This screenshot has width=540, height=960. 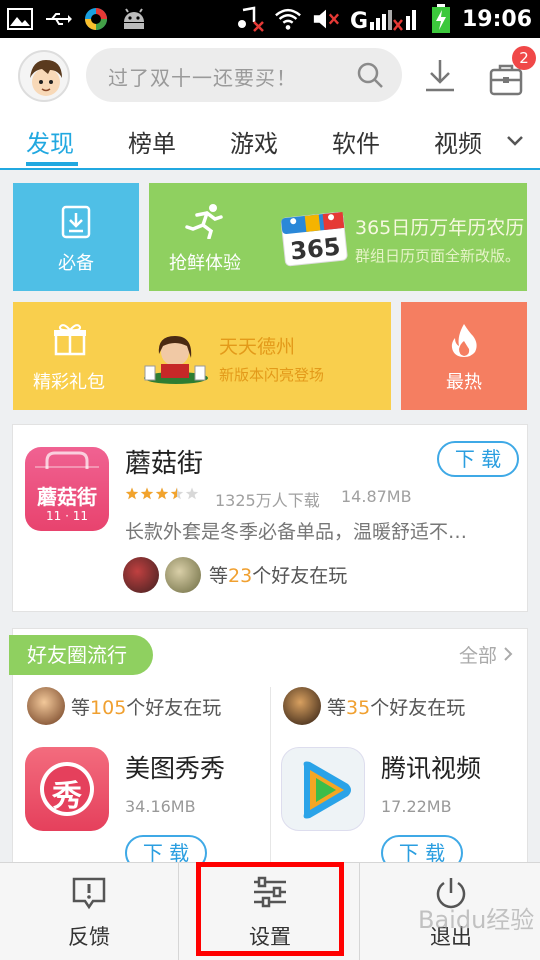 I want to click on meitu-app-size: 34.16MB, so click(x=160, y=806).